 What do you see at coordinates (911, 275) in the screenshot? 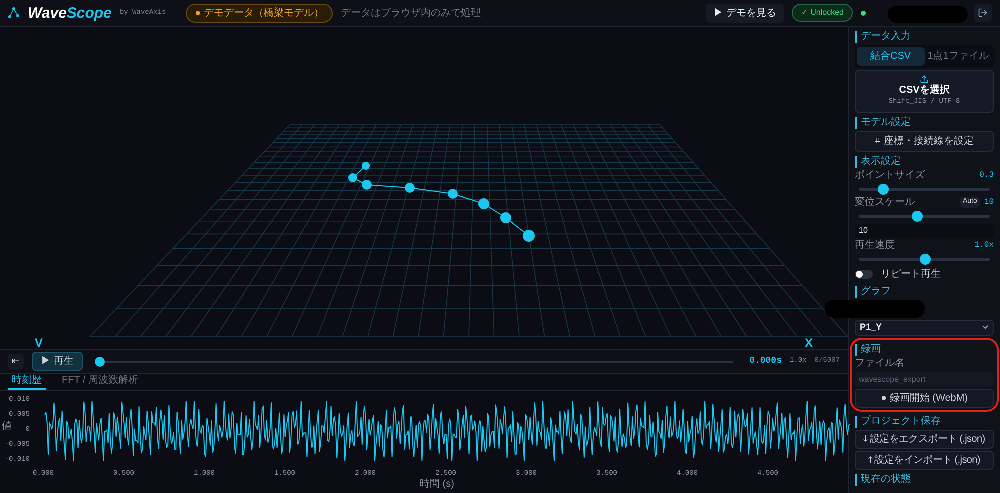
I see `repeat-label: リピート再生` at bounding box center [911, 275].